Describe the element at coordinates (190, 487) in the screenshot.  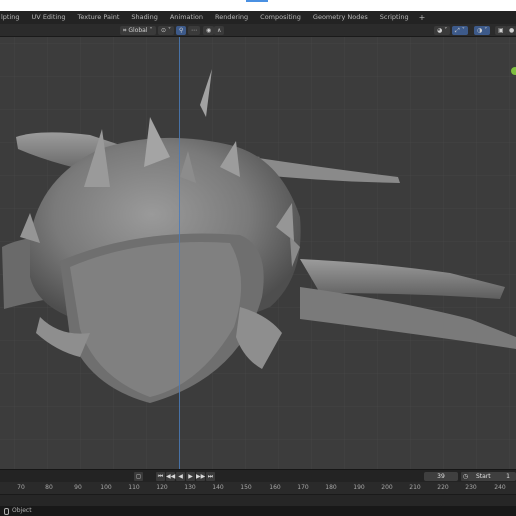
I see `ruler-tick: 130` at that location.